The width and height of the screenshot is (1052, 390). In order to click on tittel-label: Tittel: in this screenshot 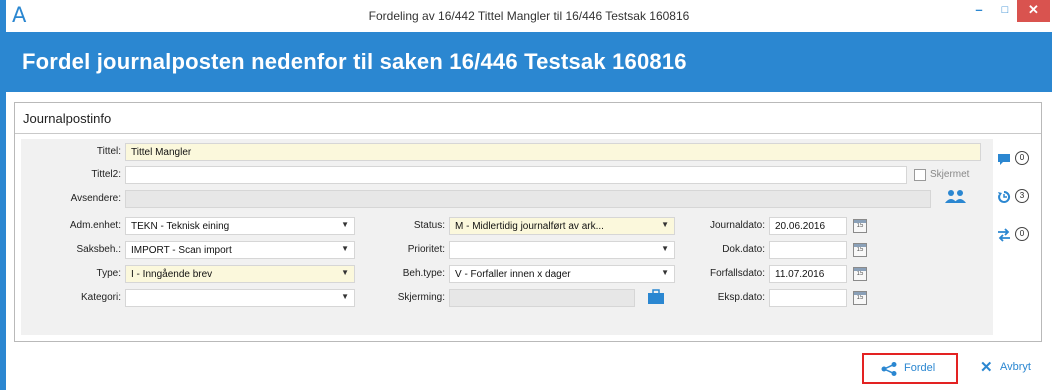, I will do `click(108, 151)`.